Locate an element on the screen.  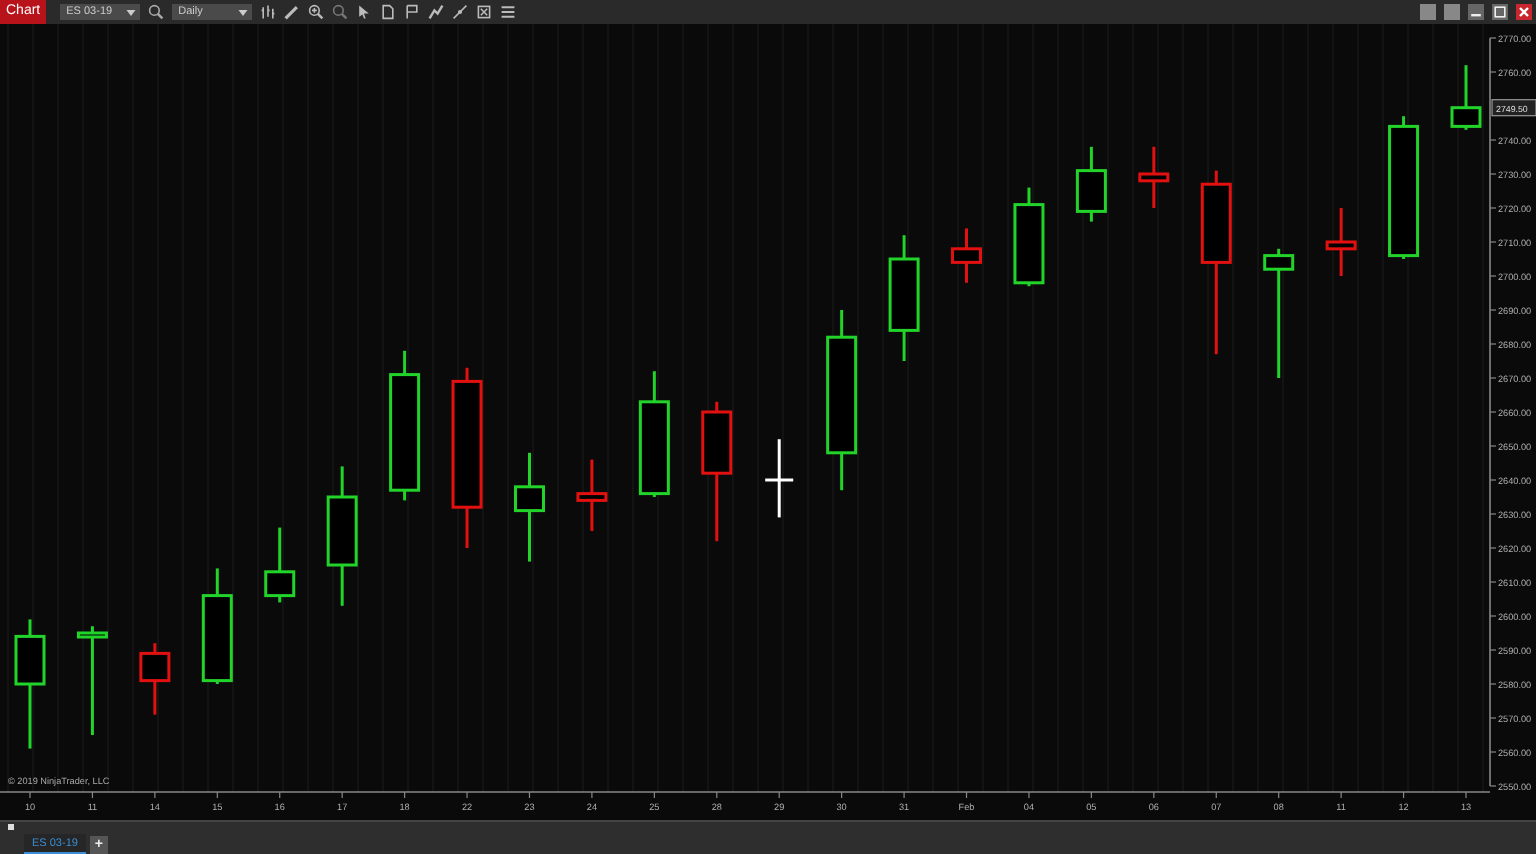
minimize-icon is located at coordinates (1476, 12).